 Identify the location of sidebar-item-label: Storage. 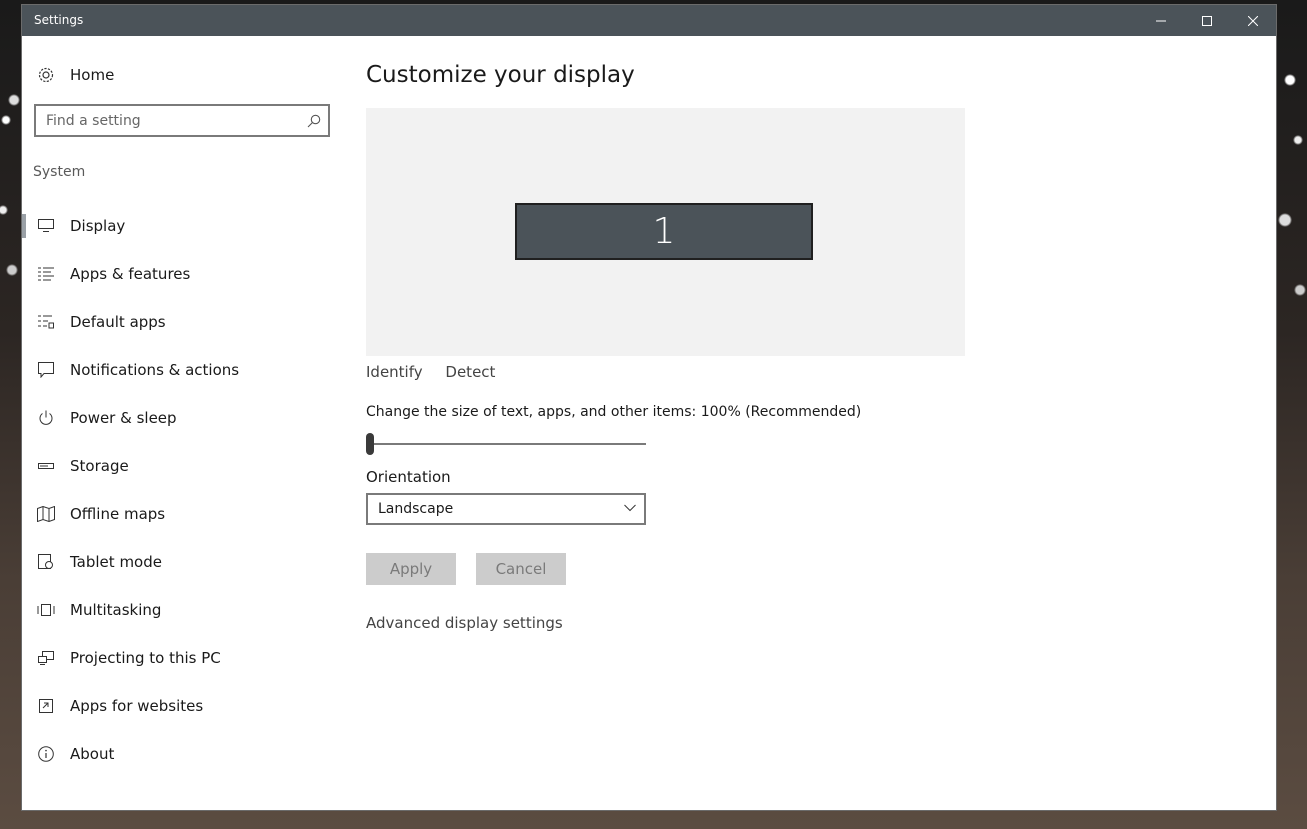
(99, 466).